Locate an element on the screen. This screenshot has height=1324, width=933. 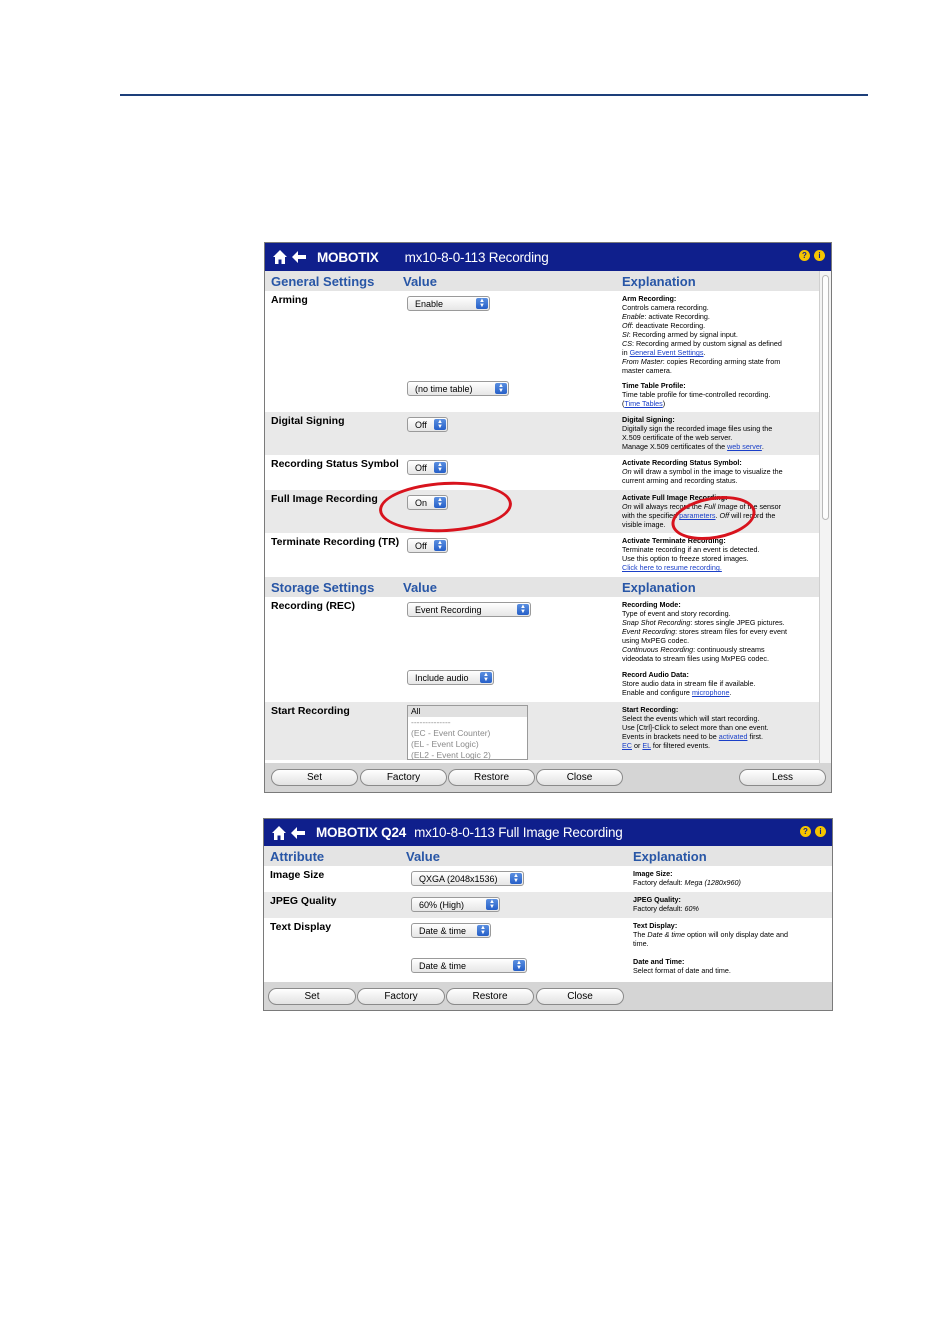
window-title: mx10-8-0-113 Recording is located at coordinates (476, 257).